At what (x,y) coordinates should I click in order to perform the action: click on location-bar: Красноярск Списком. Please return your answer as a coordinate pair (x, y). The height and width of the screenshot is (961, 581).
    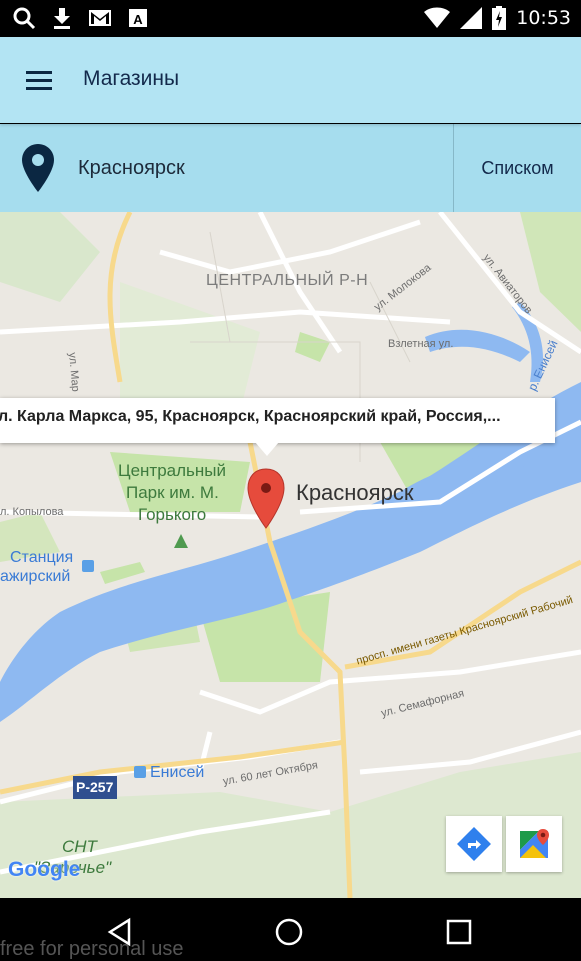
    Looking at the image, I should click on (290, 168).